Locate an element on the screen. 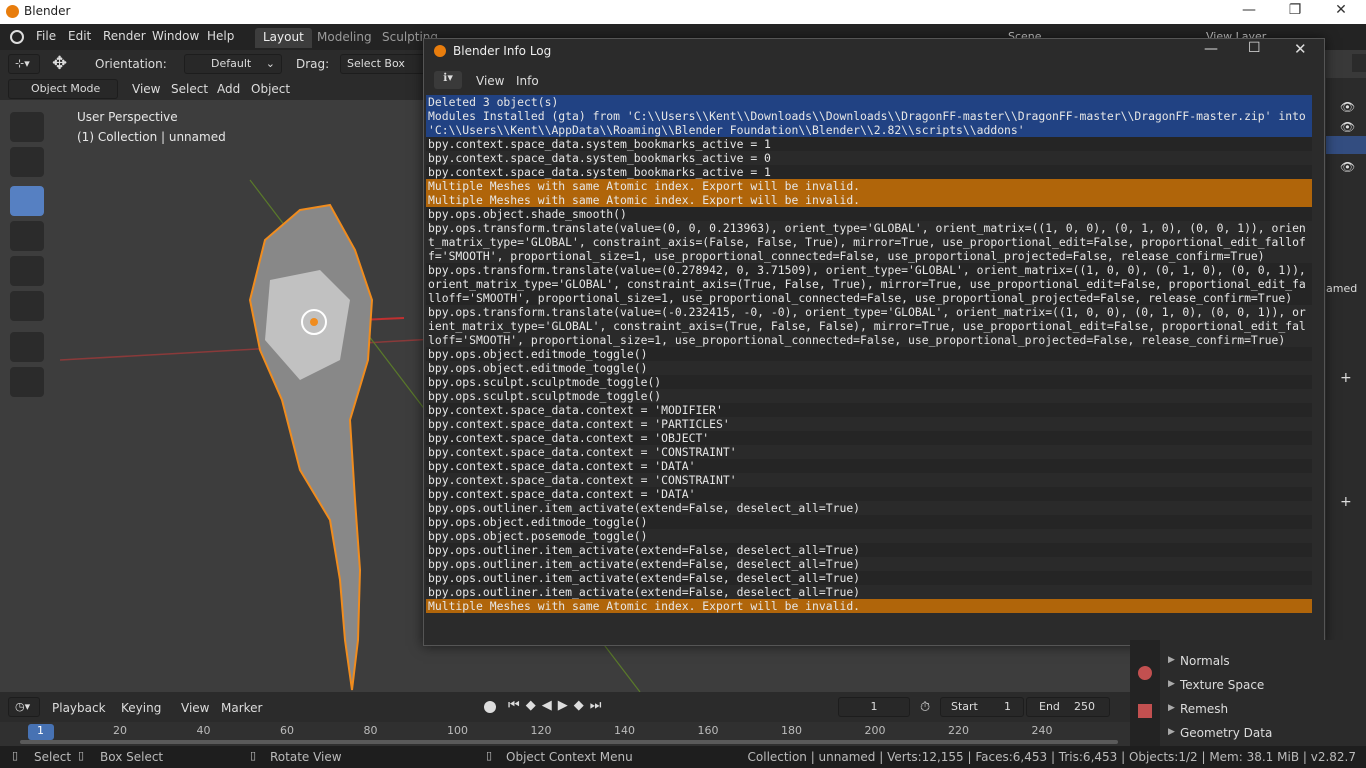  timeline-scrollbar is located at coordinates (569, 742).